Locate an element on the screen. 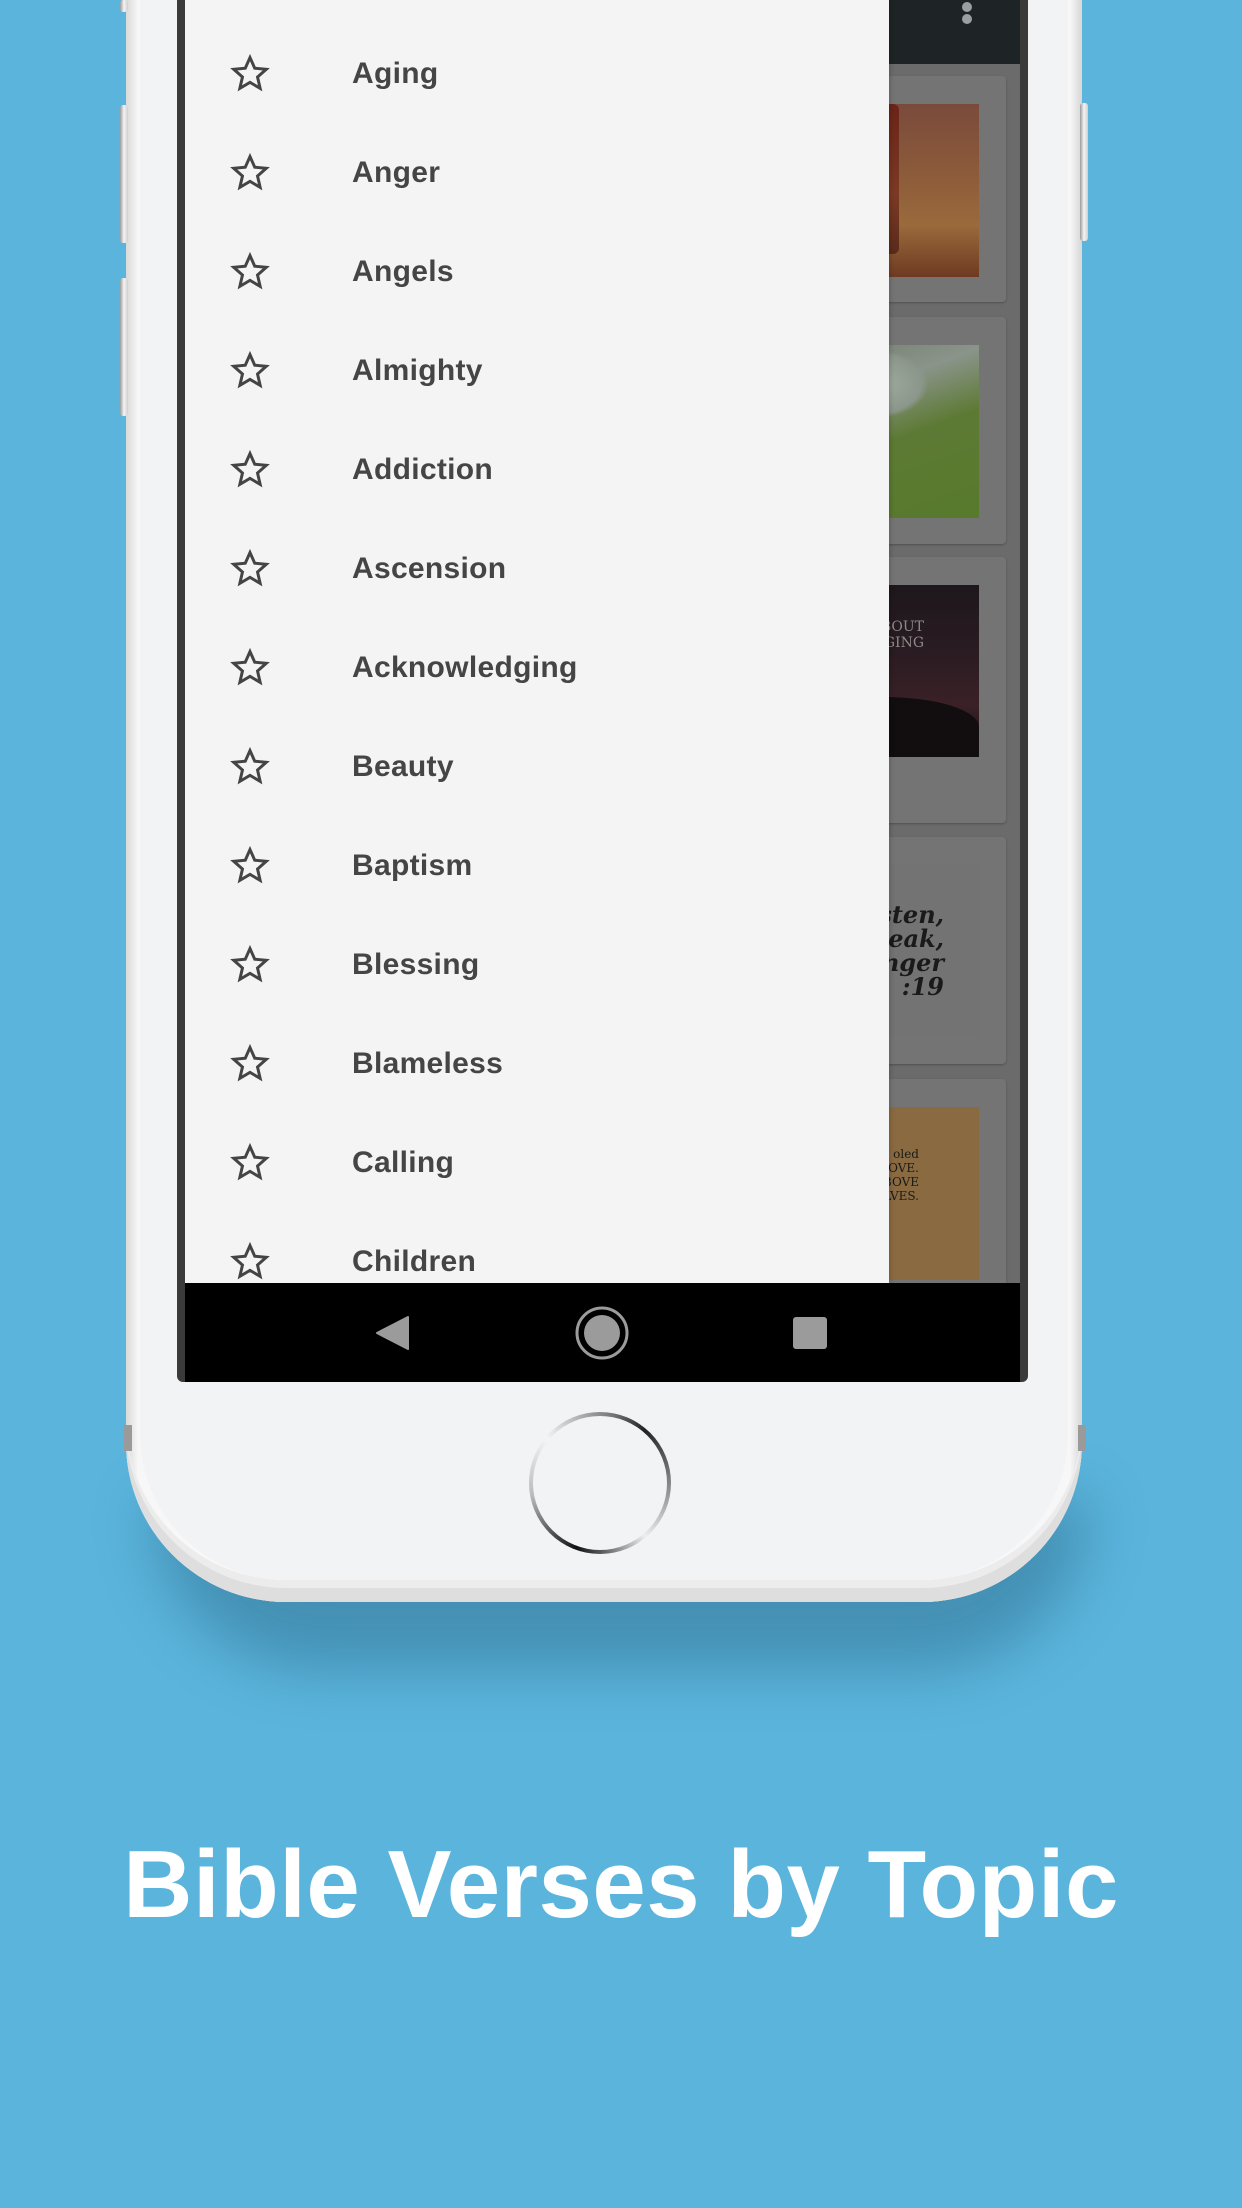 The width and height of the screenshot is (1242, 2208). promo-headline: Bible Verses by Topic is located at coordinates (621, 1884).